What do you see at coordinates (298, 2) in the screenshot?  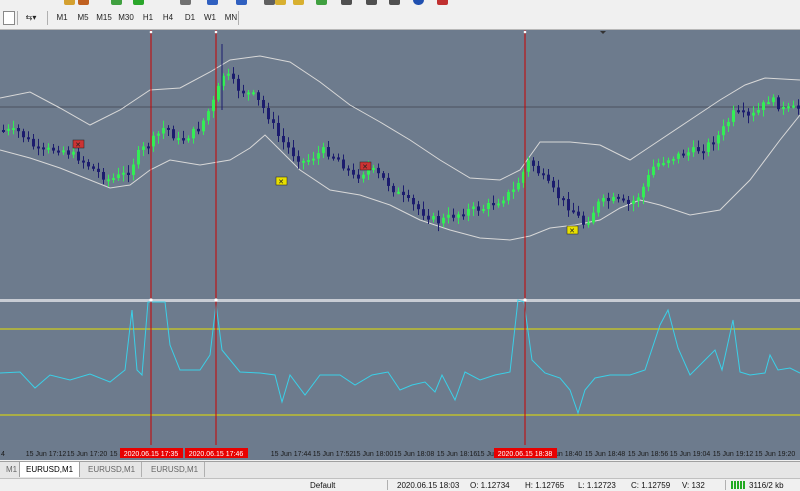 I see `chart-shift-icon` at bounding box center [298, 2].